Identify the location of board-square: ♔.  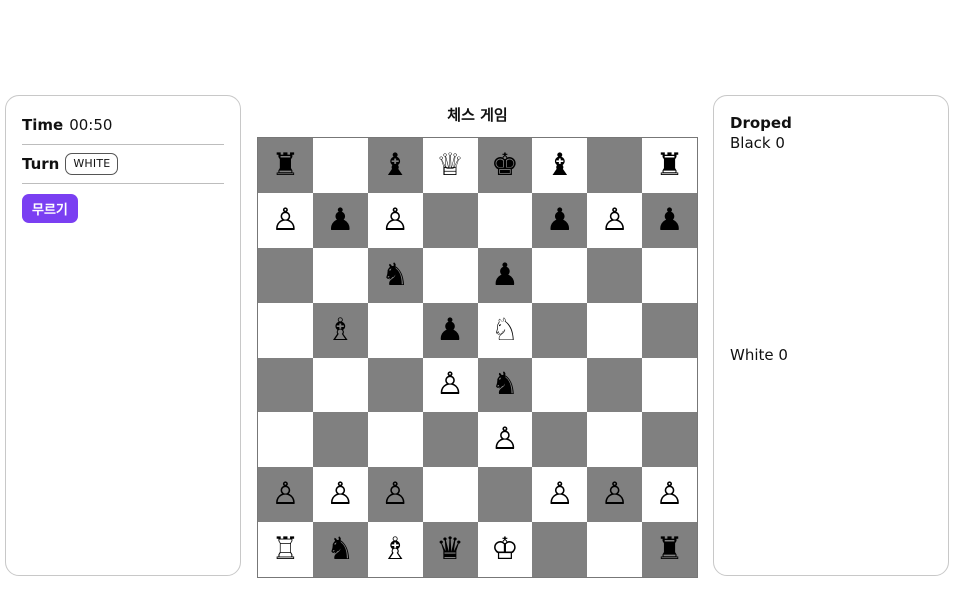
(505, 549).